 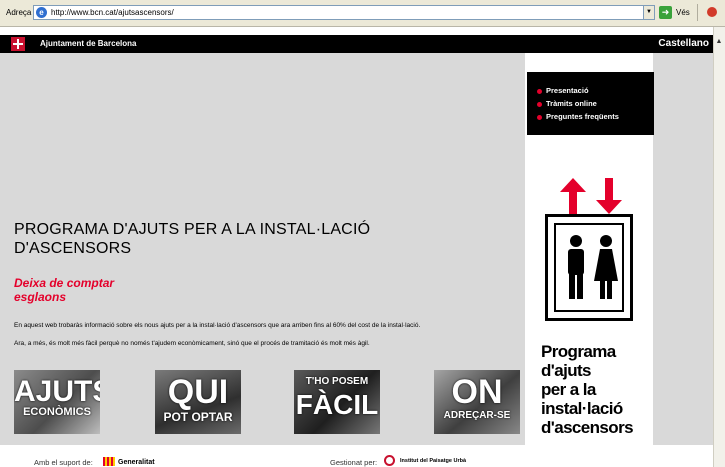 What do you see at coordinates (57, 402) in the screenshot?
I see `tile-ajuts-economics: AJUTS ECONÒMICS` at bounding box center [57, 402].